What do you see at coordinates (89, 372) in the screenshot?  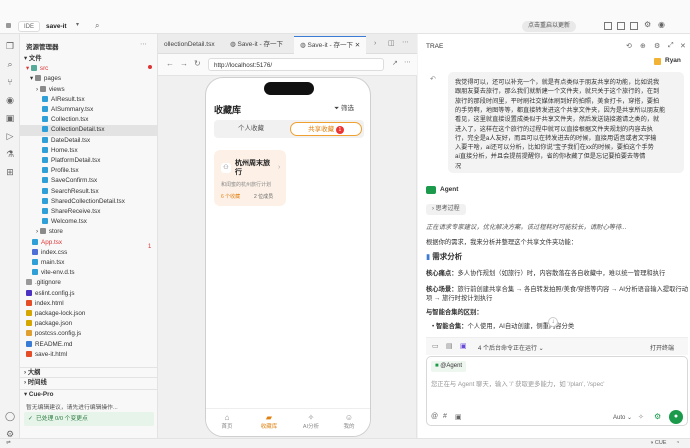 I see `outline-section: › 大纲` at bounding box center [89, 372].